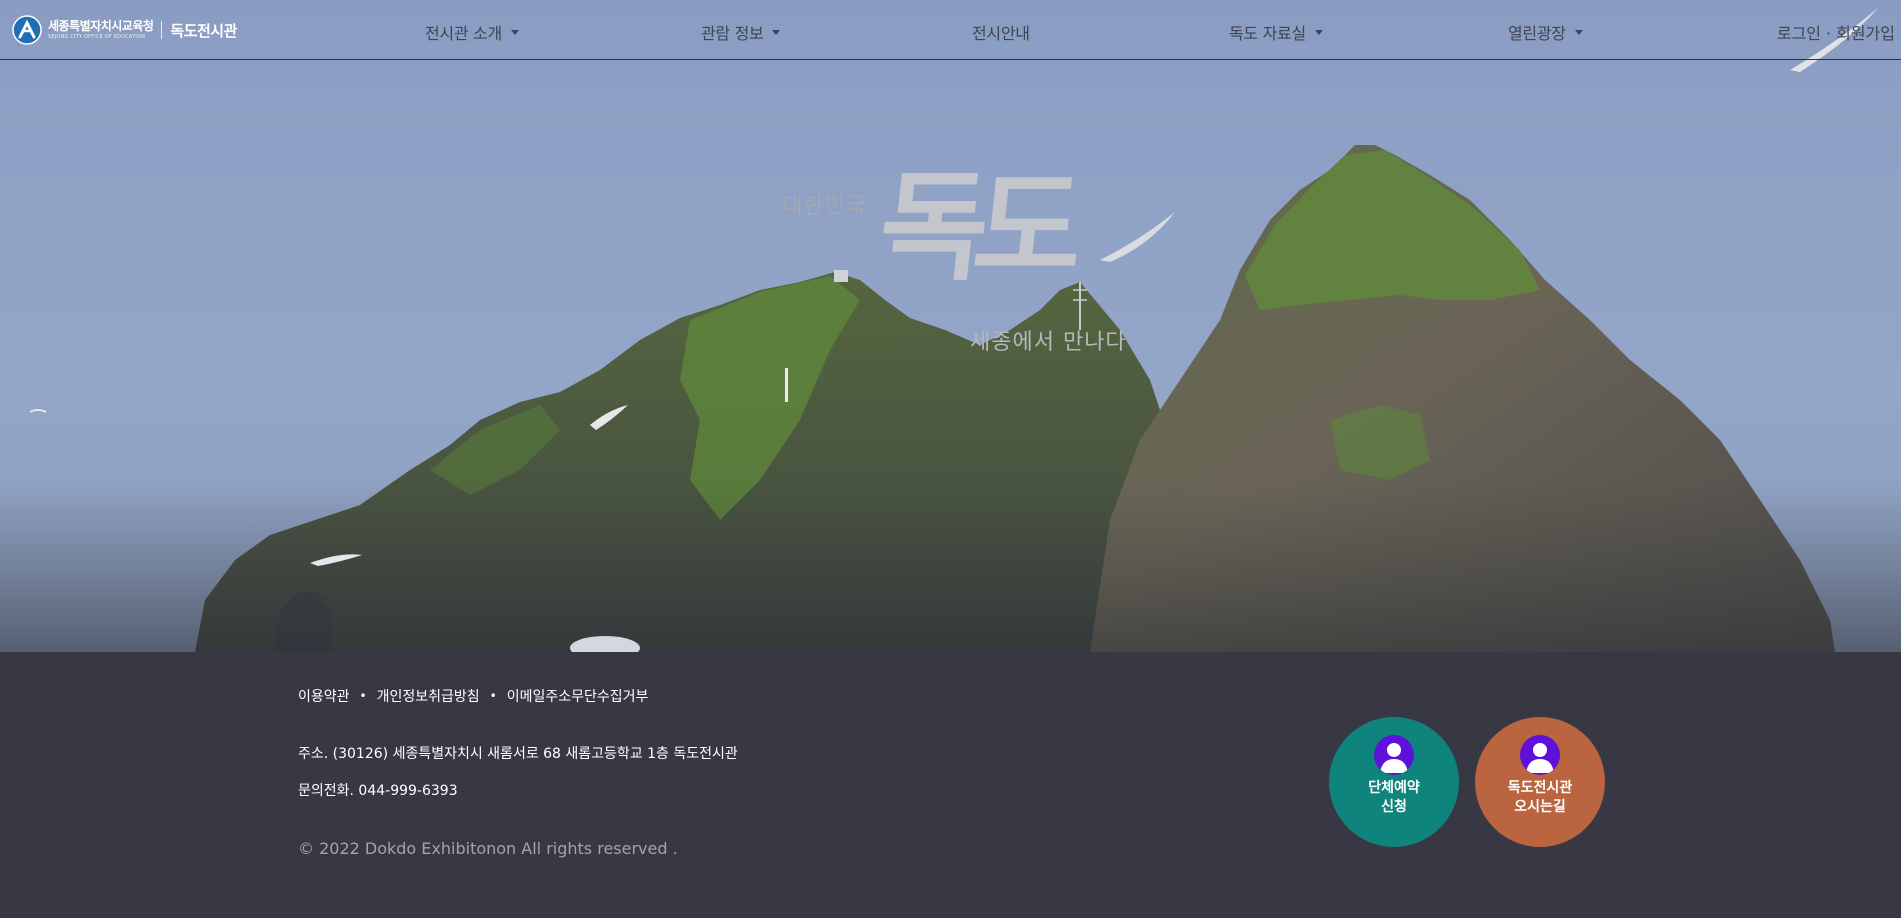 This screenshot has height=918, width=1901. Describe the element at coordinates (1540, 807) in the screenshot. I see `button-label-line2: 오시는길` at that location.